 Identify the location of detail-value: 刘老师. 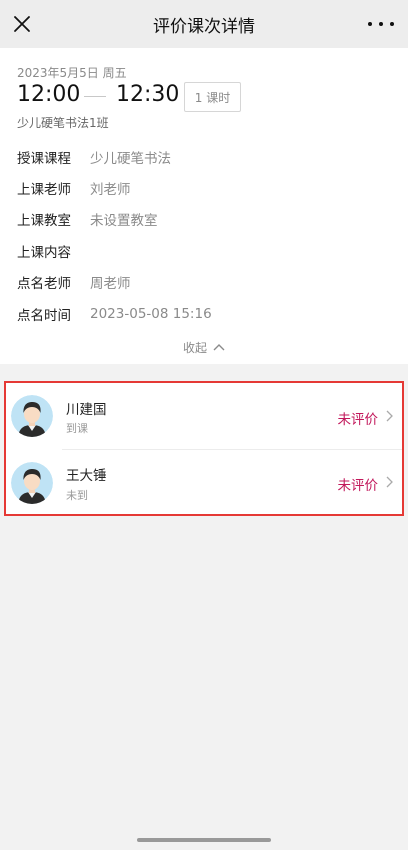
(110, 190).